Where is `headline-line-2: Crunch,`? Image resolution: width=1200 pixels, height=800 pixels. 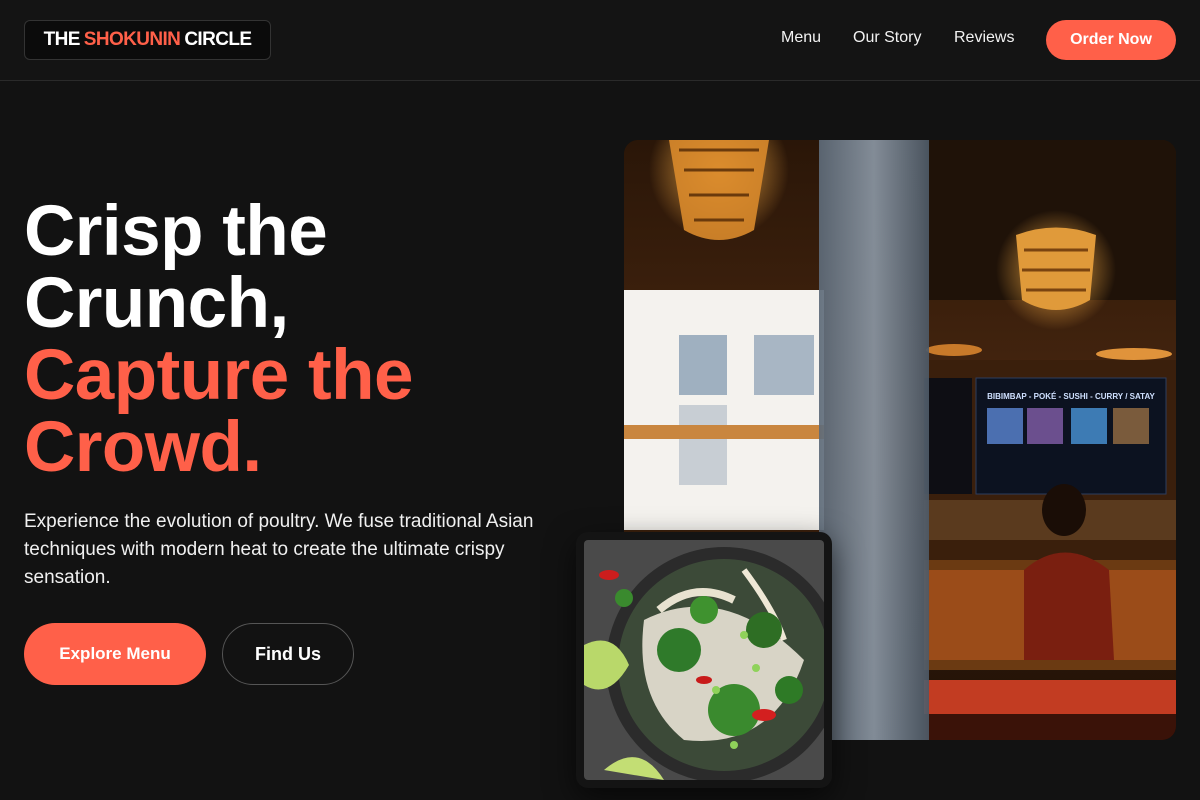
headline-line-2: Crunch, is located at coordinates (156, 303).